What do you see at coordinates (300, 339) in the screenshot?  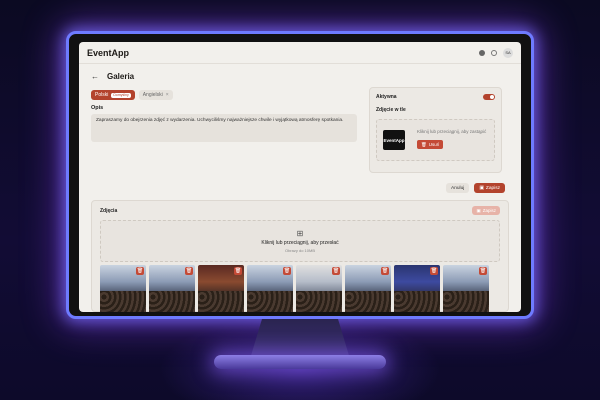 I see `monitor-stand` at bounding box center [300, 339].